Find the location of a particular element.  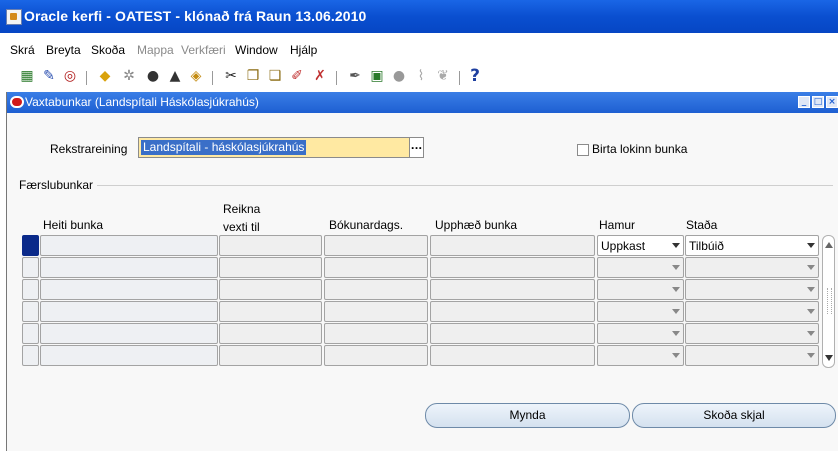

menu-file: Skrá is located at coordinates (22, 50).